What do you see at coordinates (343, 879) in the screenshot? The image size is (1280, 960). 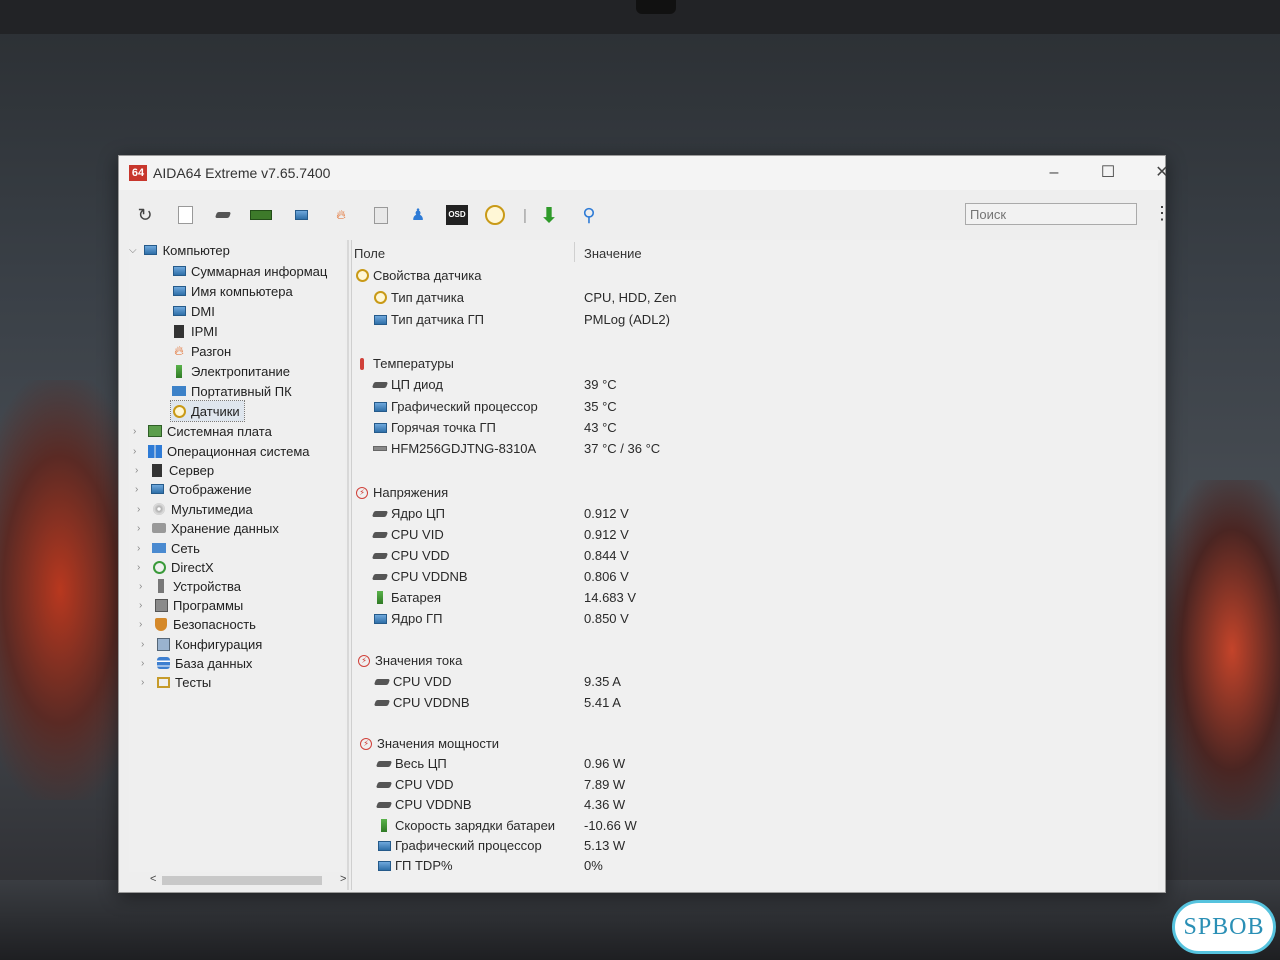 I see `scroll-right-icon: >` at bounding box center [343, 879].